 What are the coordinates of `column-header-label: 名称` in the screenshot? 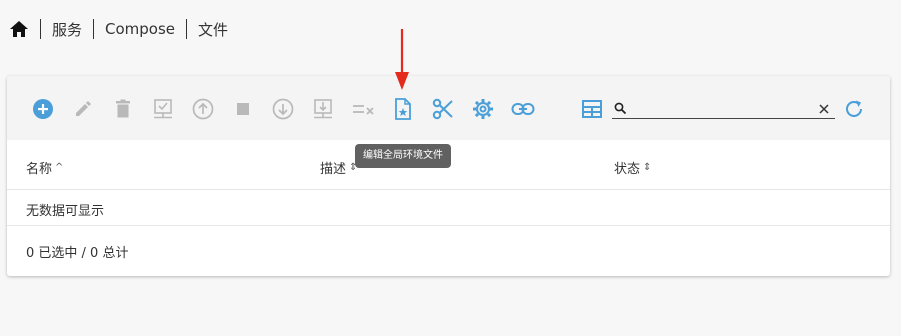 It's located at (39, 169).